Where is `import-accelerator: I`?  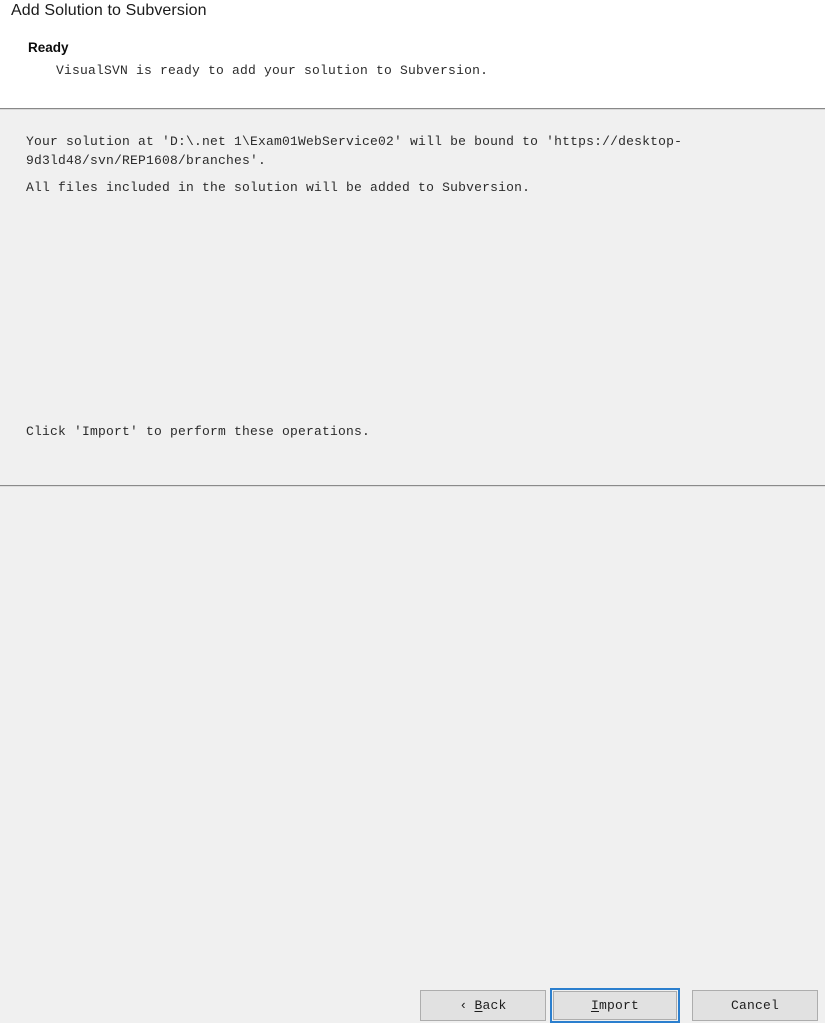 import-accelerator: I is located at coordinates (594, 1005).